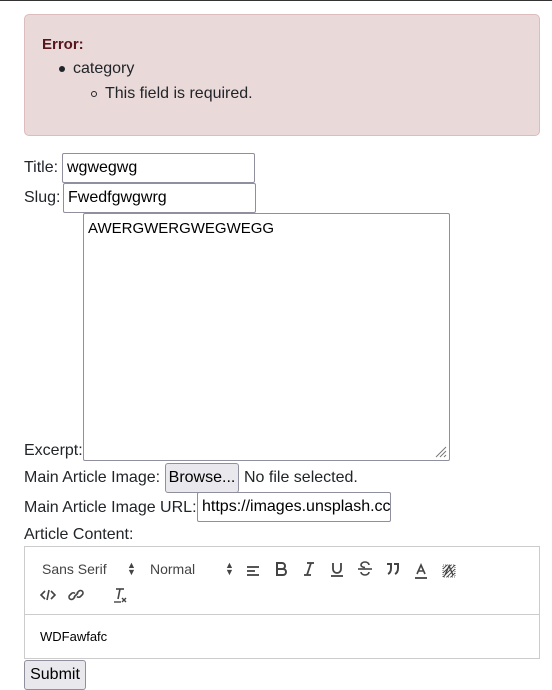 The width and height of the screenshot is (552, 690). Describe the element at coordinates (76, 595) in the screenshot. I see `link-icon` at that location.